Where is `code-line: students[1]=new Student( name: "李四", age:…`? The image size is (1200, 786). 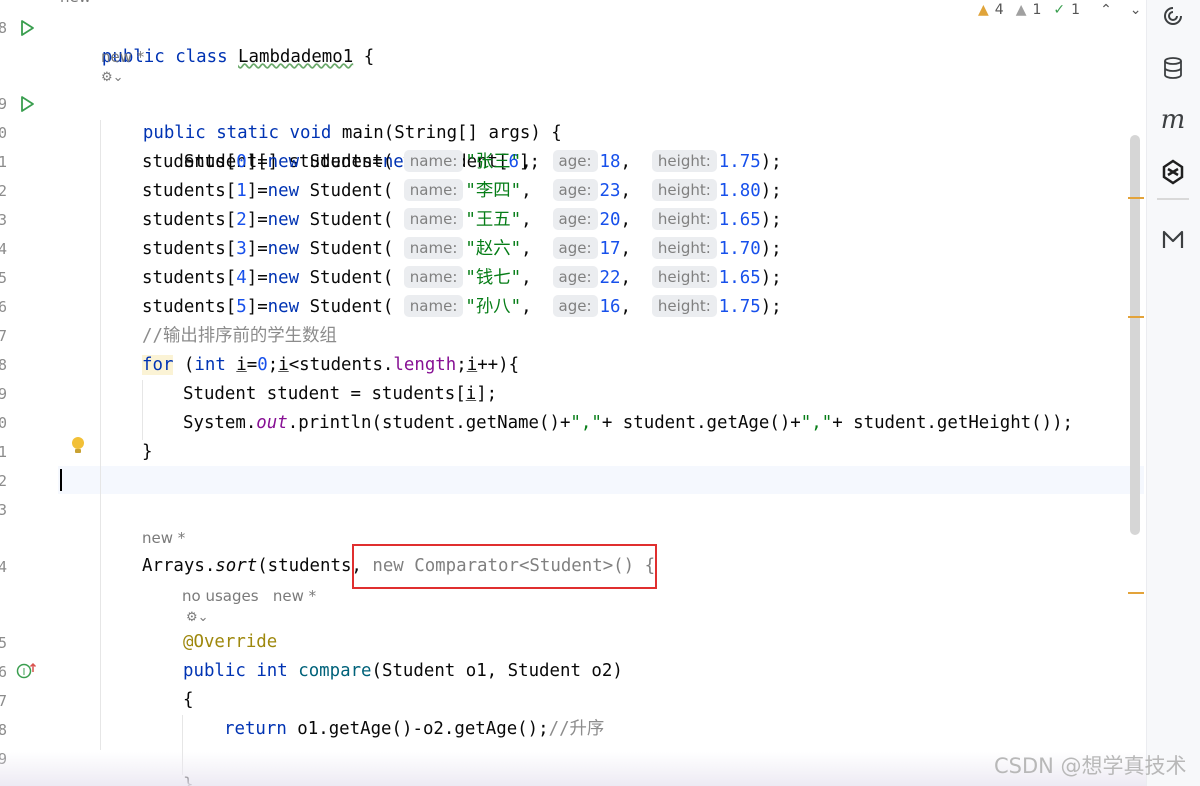
code-line: students[1]=new Student( name: "李四", age:… is located at coordinates (462, 191).